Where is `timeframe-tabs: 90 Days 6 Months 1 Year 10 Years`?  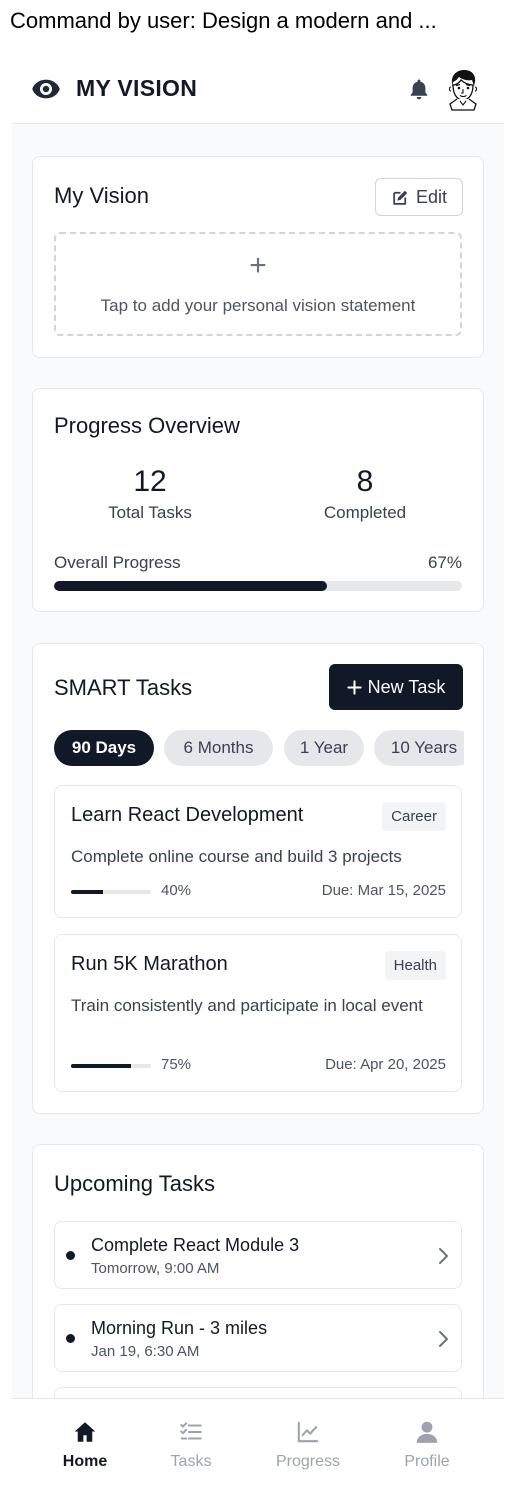
timeframe-tabs: 90 Days 6 Months 1 Year 10 Years is located at coordinates (259, 748).